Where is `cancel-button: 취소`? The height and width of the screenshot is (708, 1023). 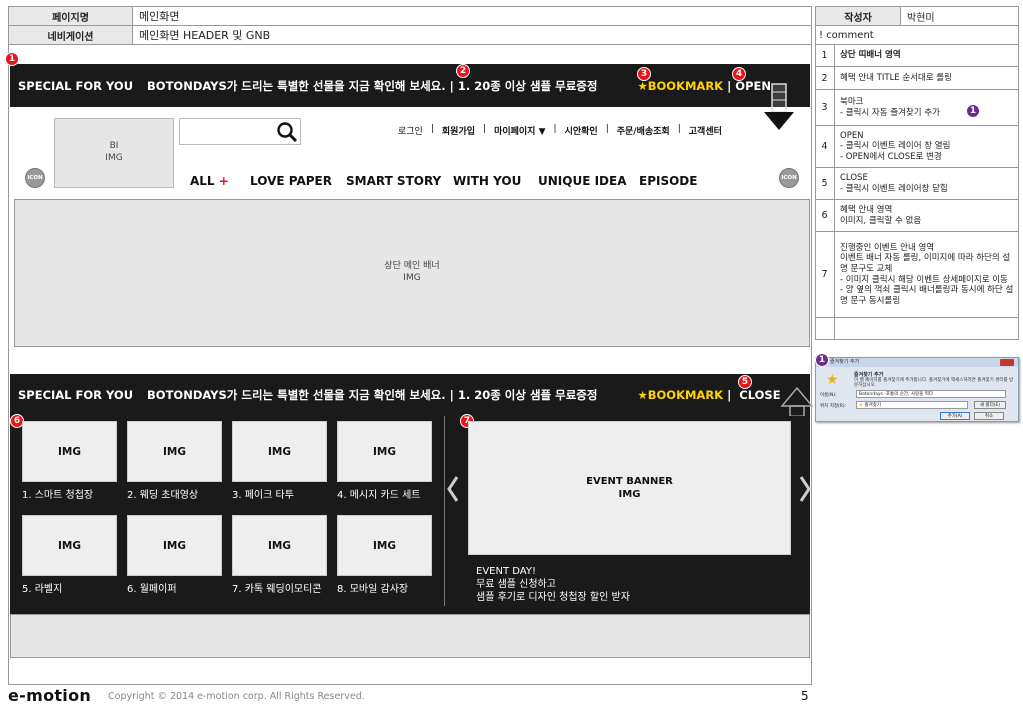
cancel-button: 취소 is located at coordinates (989, 416).